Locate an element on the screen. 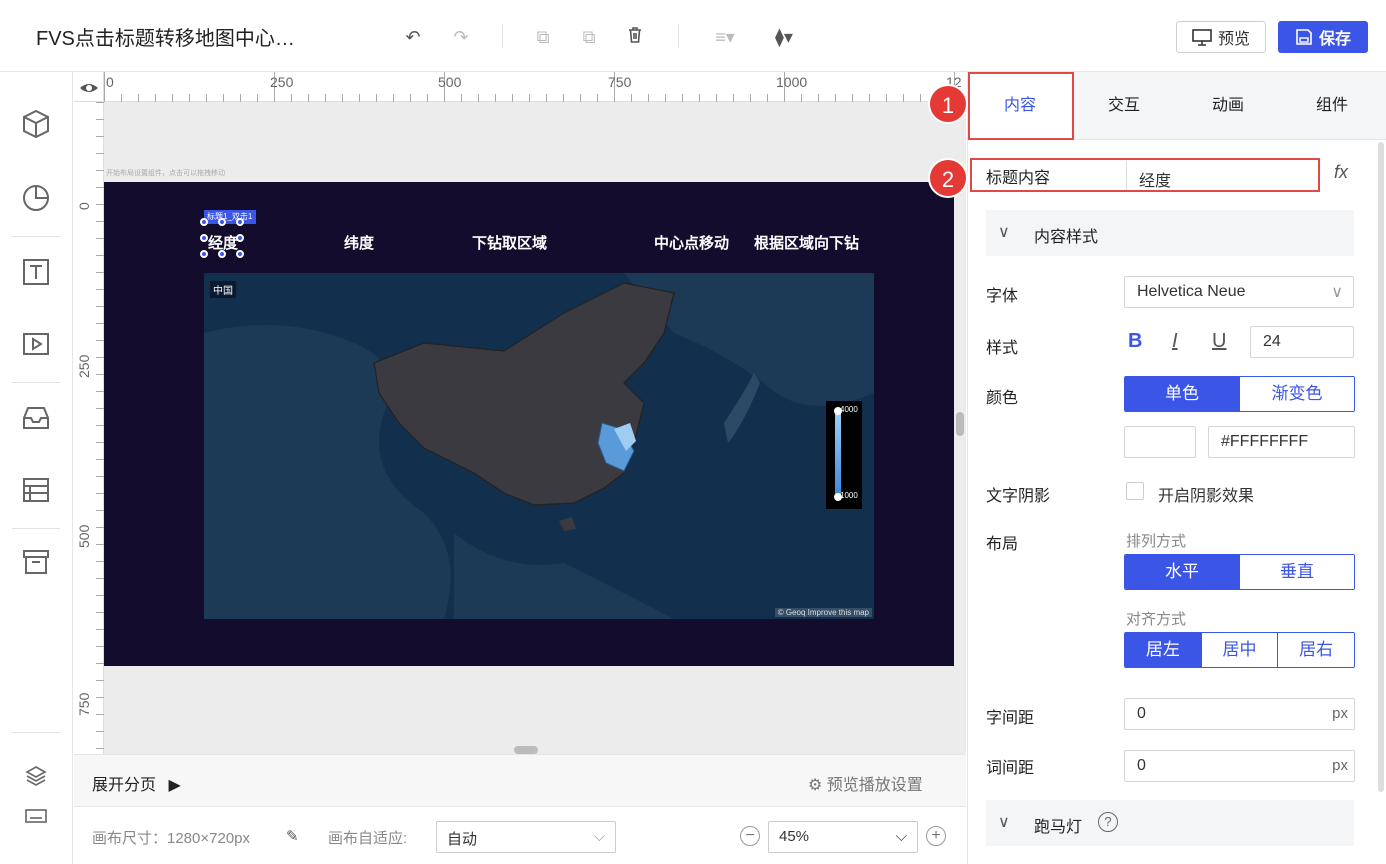  align-center: 居中 is located at coordinates (1239, 650).